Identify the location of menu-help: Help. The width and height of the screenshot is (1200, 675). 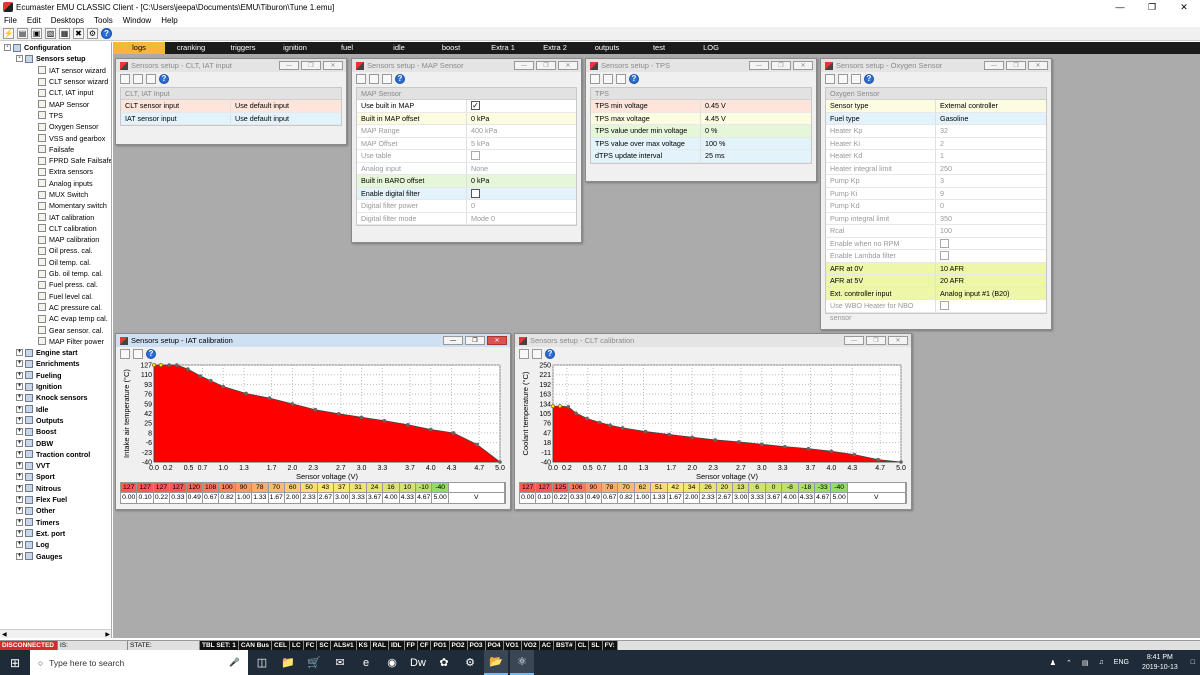
(169, 20).